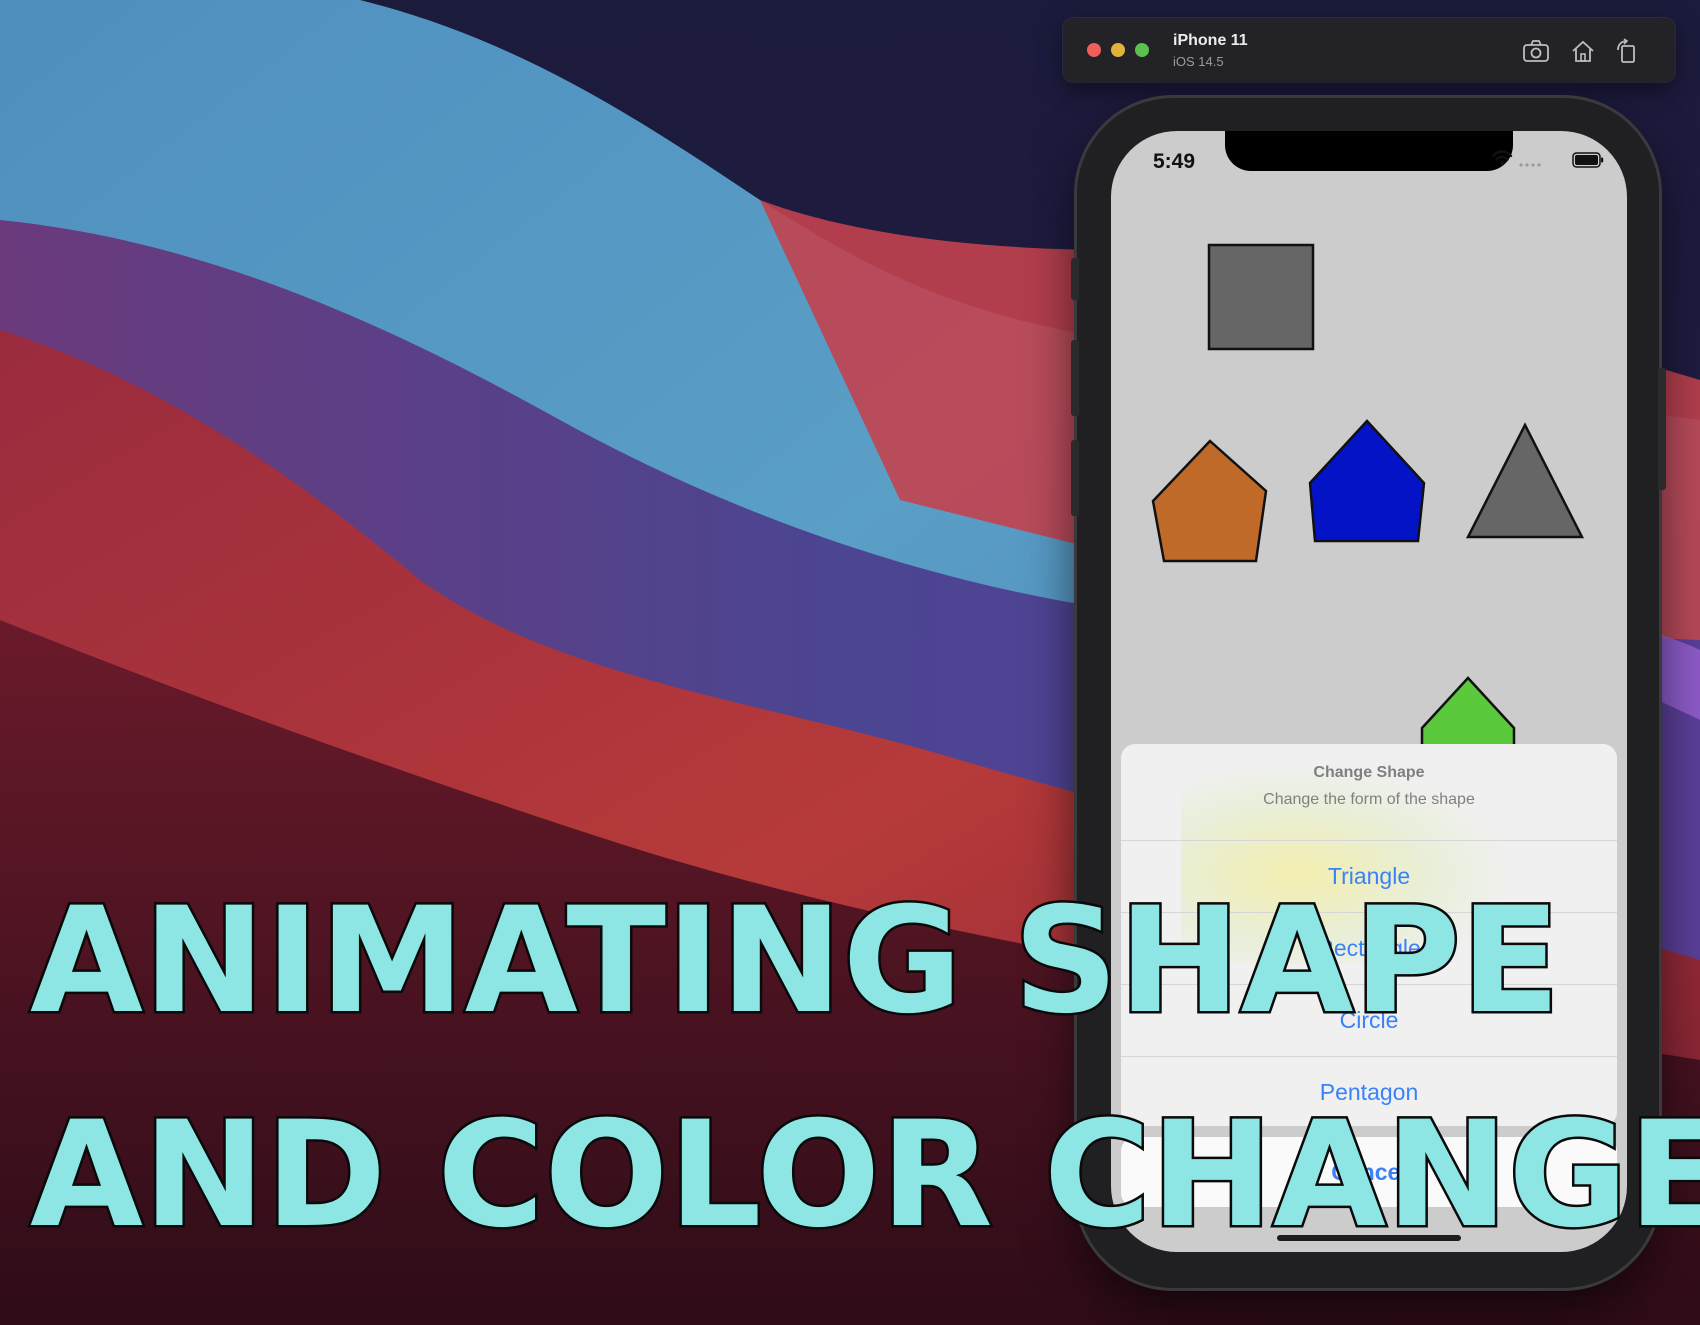 The image size is (1700, 1325). What do you see at coordinates (794, 961) in the screenshot?
I see `caption-line-1: ANIMATING SHAPE` at bounding box center [794, 961].